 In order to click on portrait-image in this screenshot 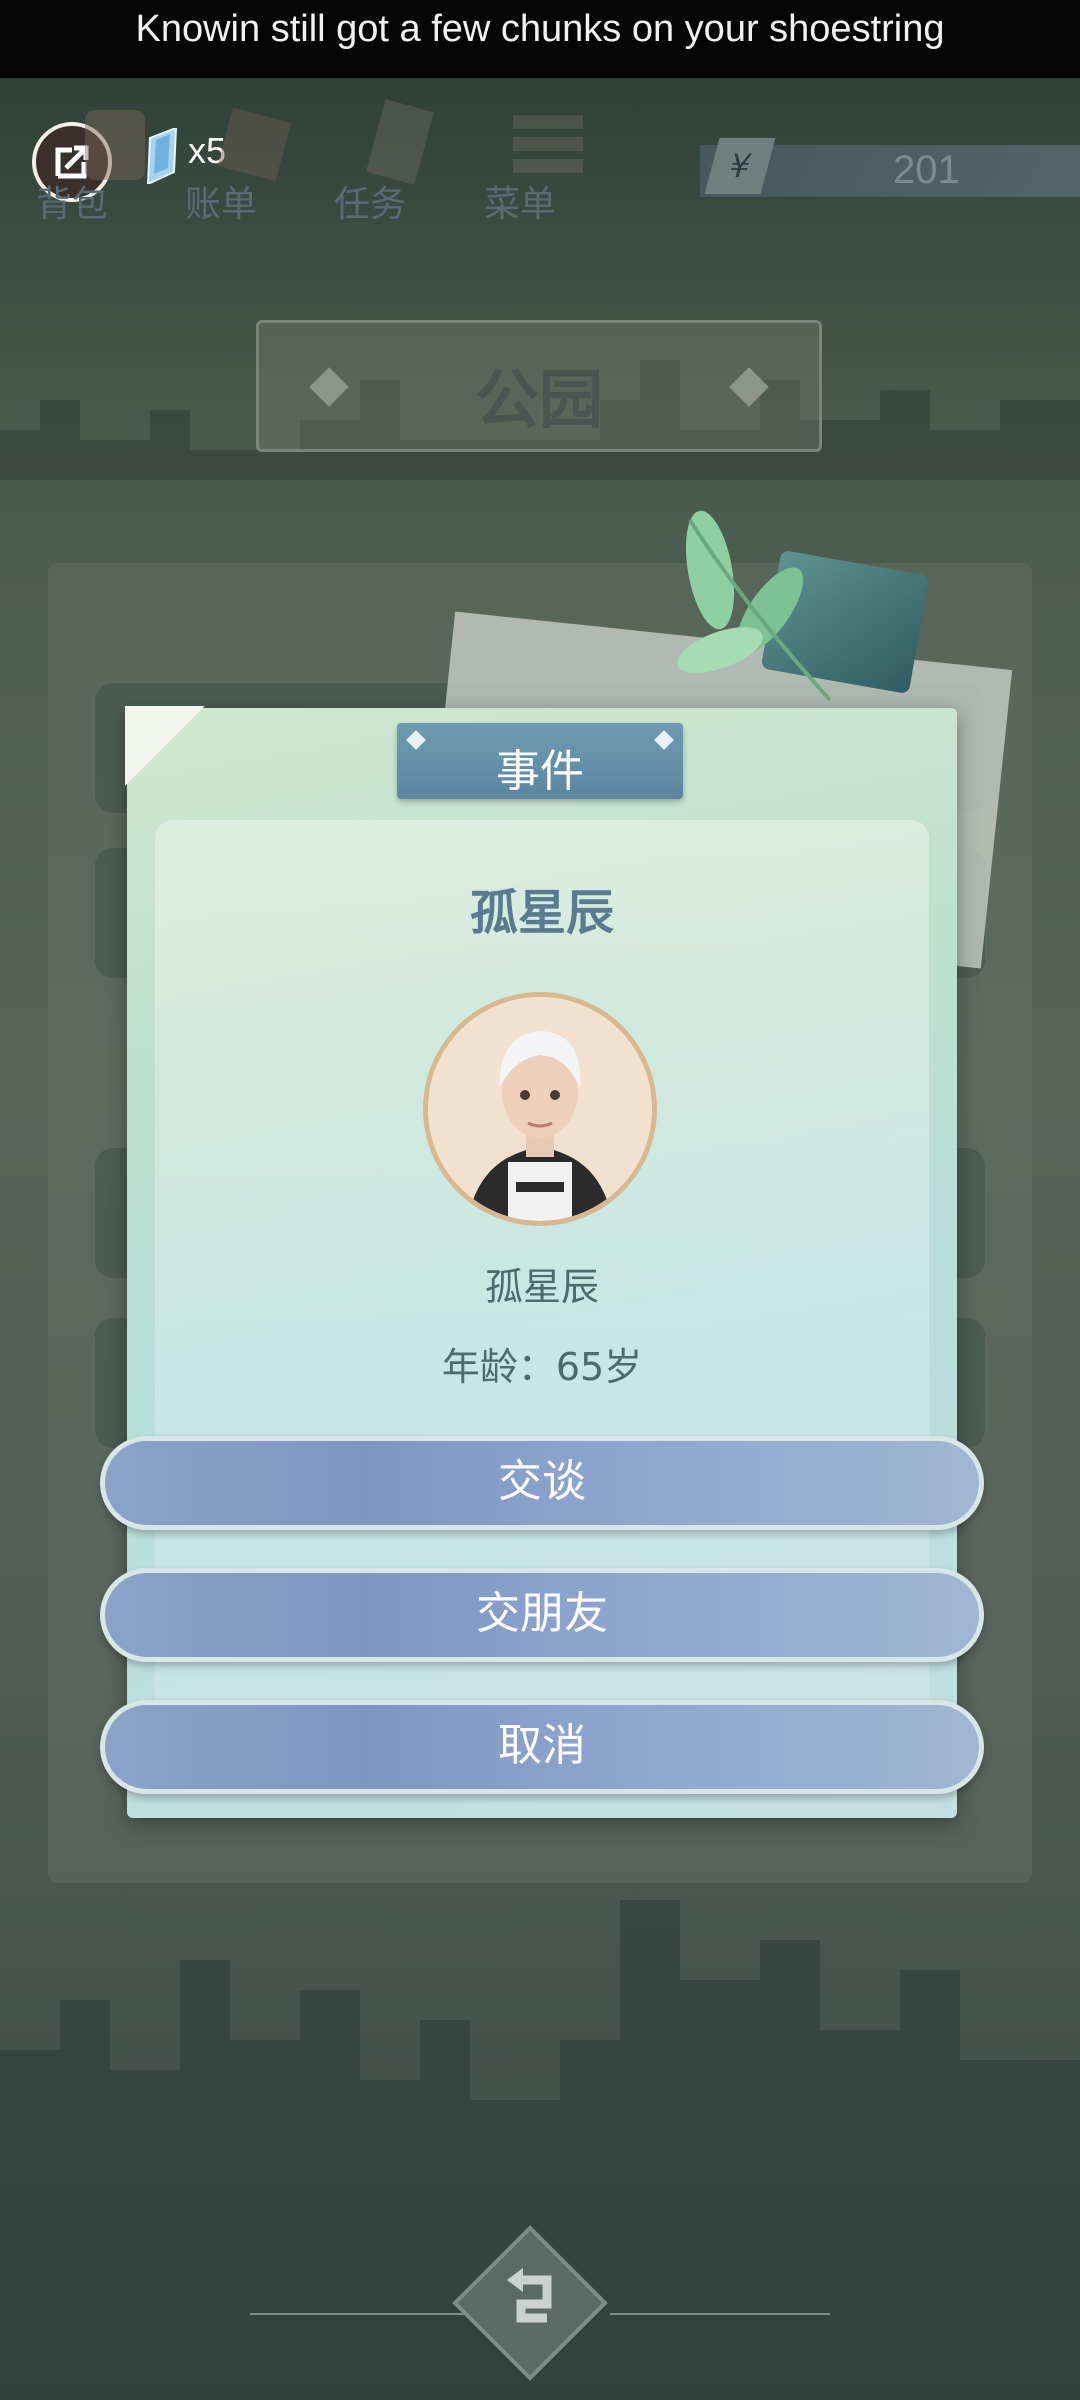, I will do `click(540, 1109)`.